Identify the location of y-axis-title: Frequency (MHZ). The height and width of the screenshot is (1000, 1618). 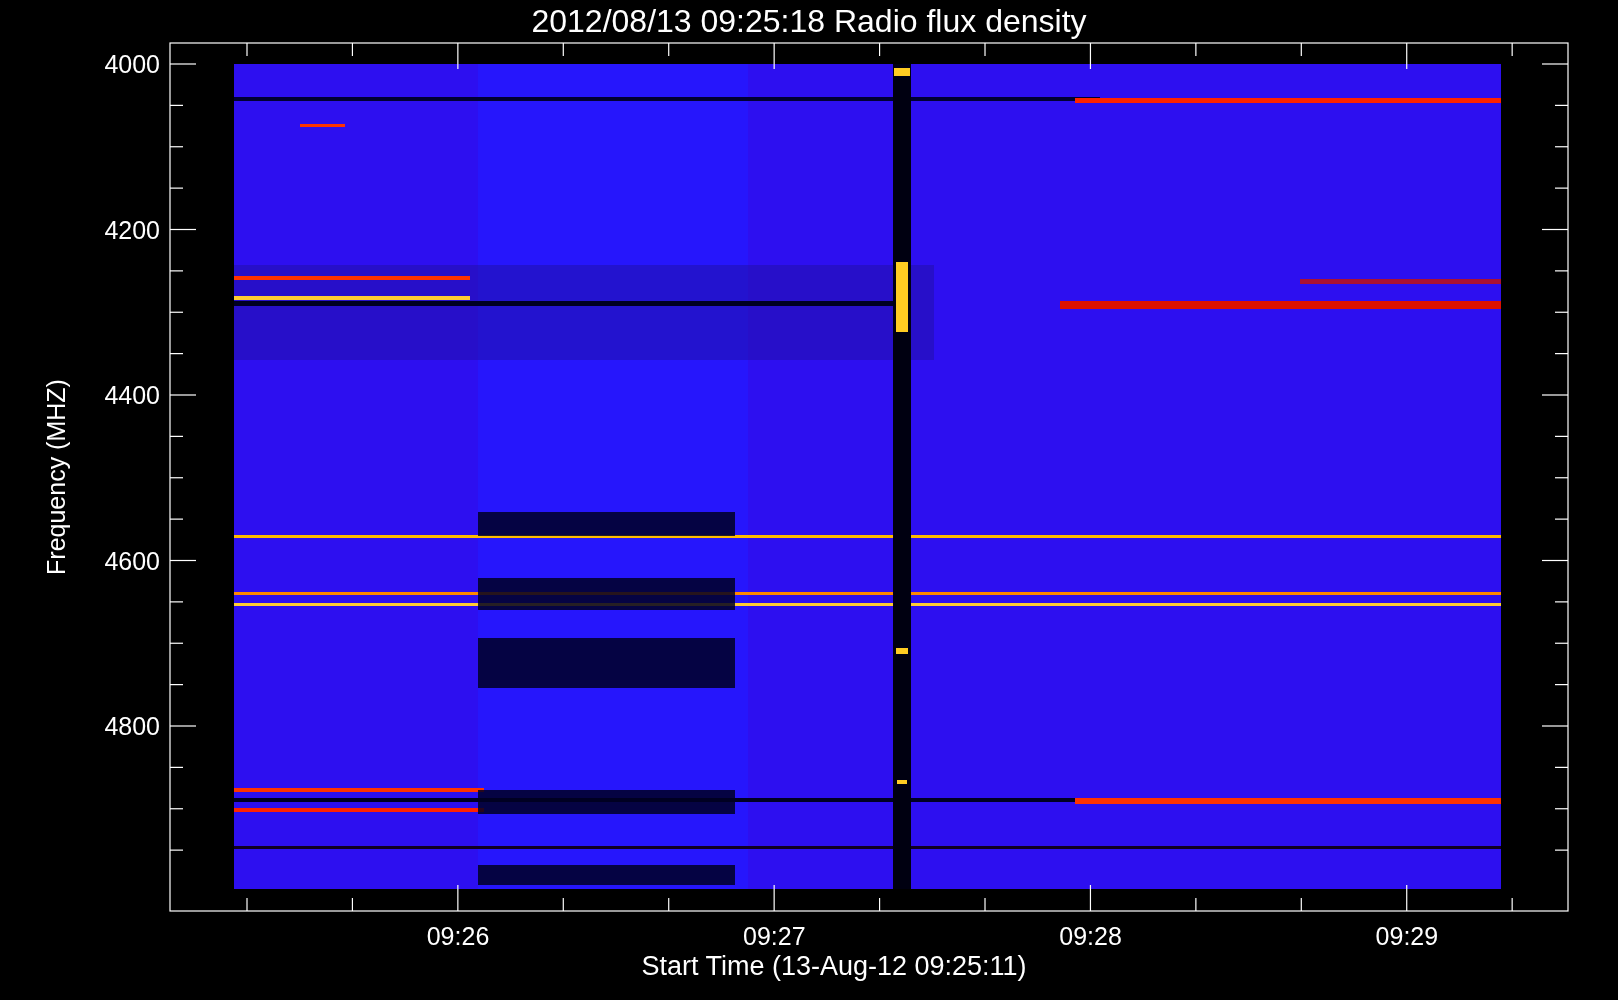
(56, 477).